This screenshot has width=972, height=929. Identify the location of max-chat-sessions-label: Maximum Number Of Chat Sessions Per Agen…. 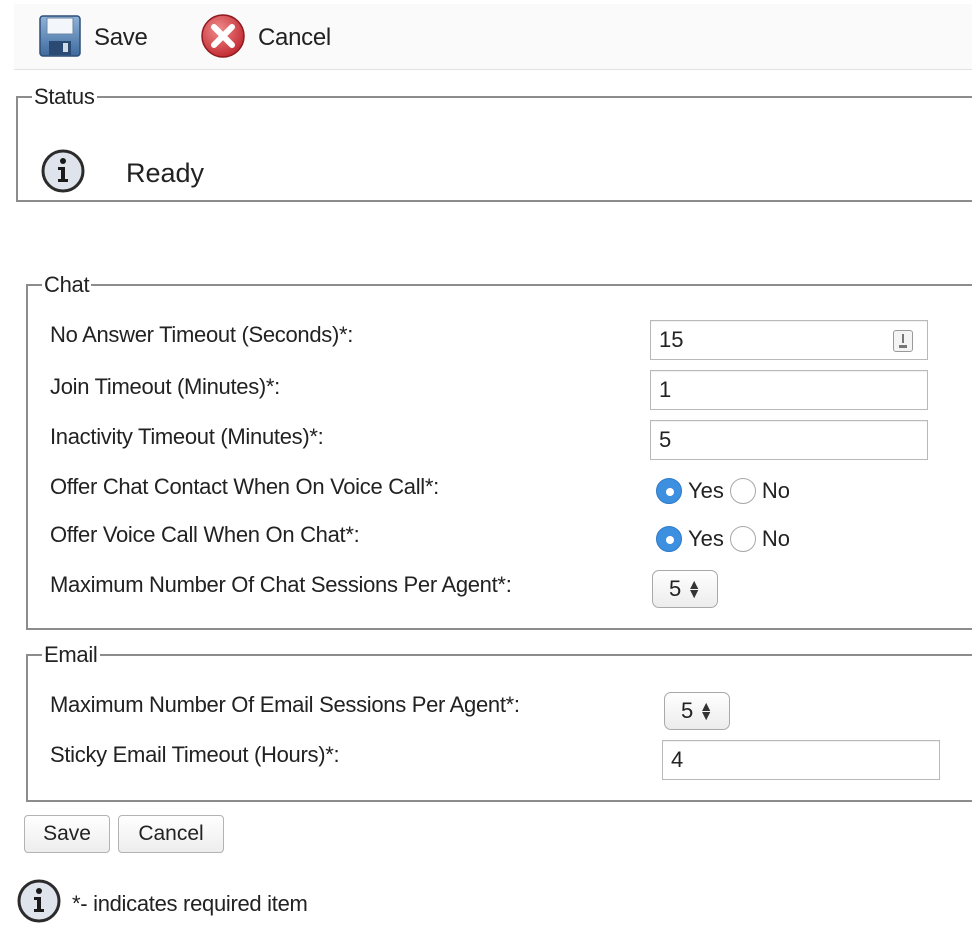
(281, 584).